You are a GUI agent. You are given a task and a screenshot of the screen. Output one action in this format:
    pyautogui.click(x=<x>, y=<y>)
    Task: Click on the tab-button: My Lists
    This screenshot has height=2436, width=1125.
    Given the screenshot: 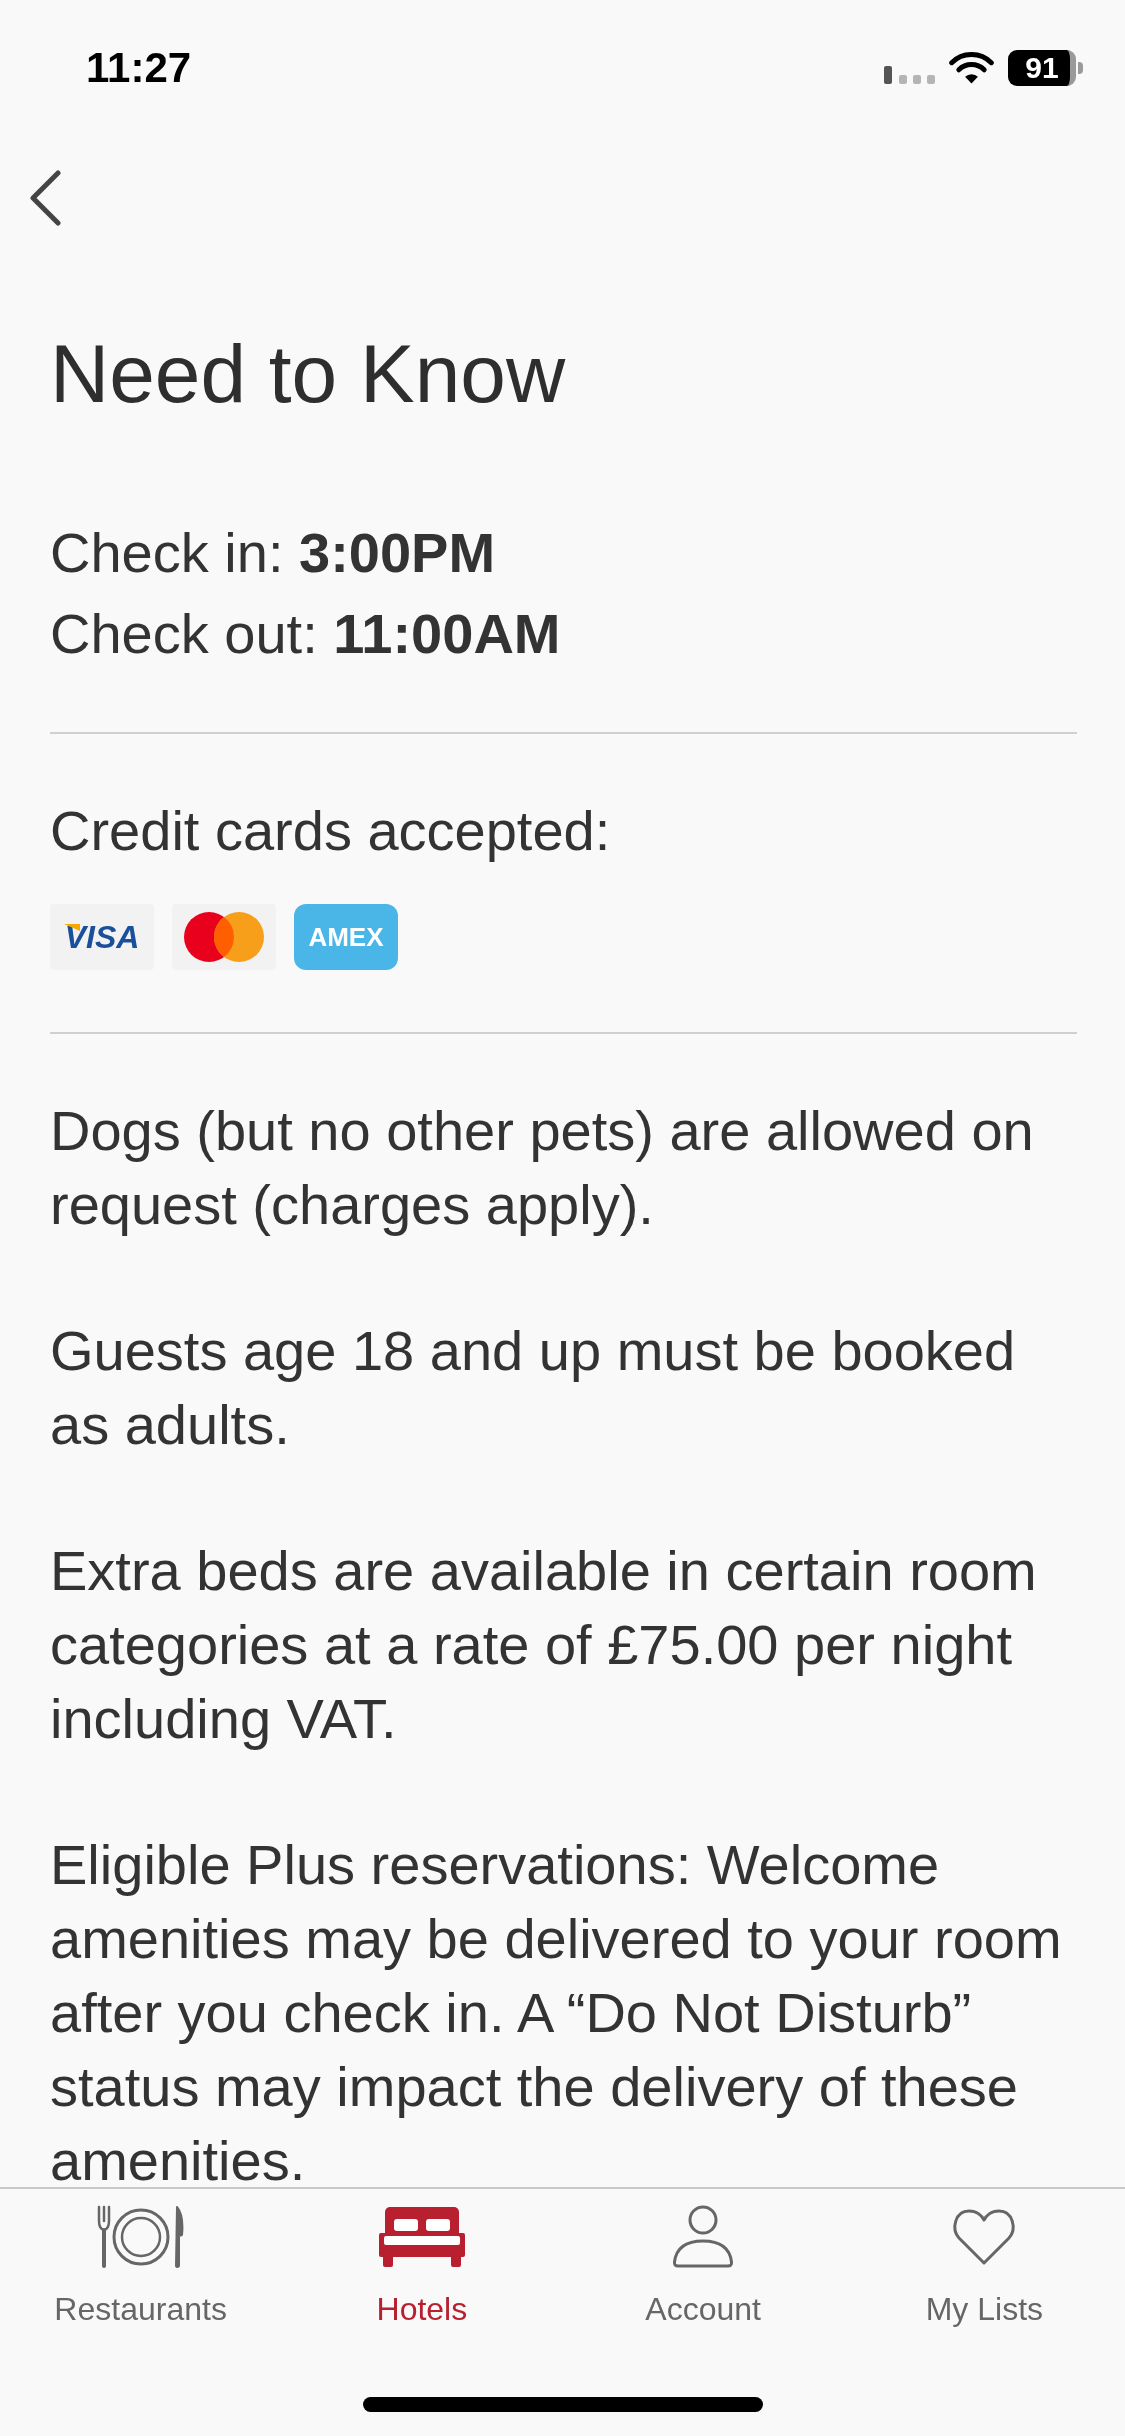 What is the action you would take?
    pyautogui.click(x=984, y=2267)
    